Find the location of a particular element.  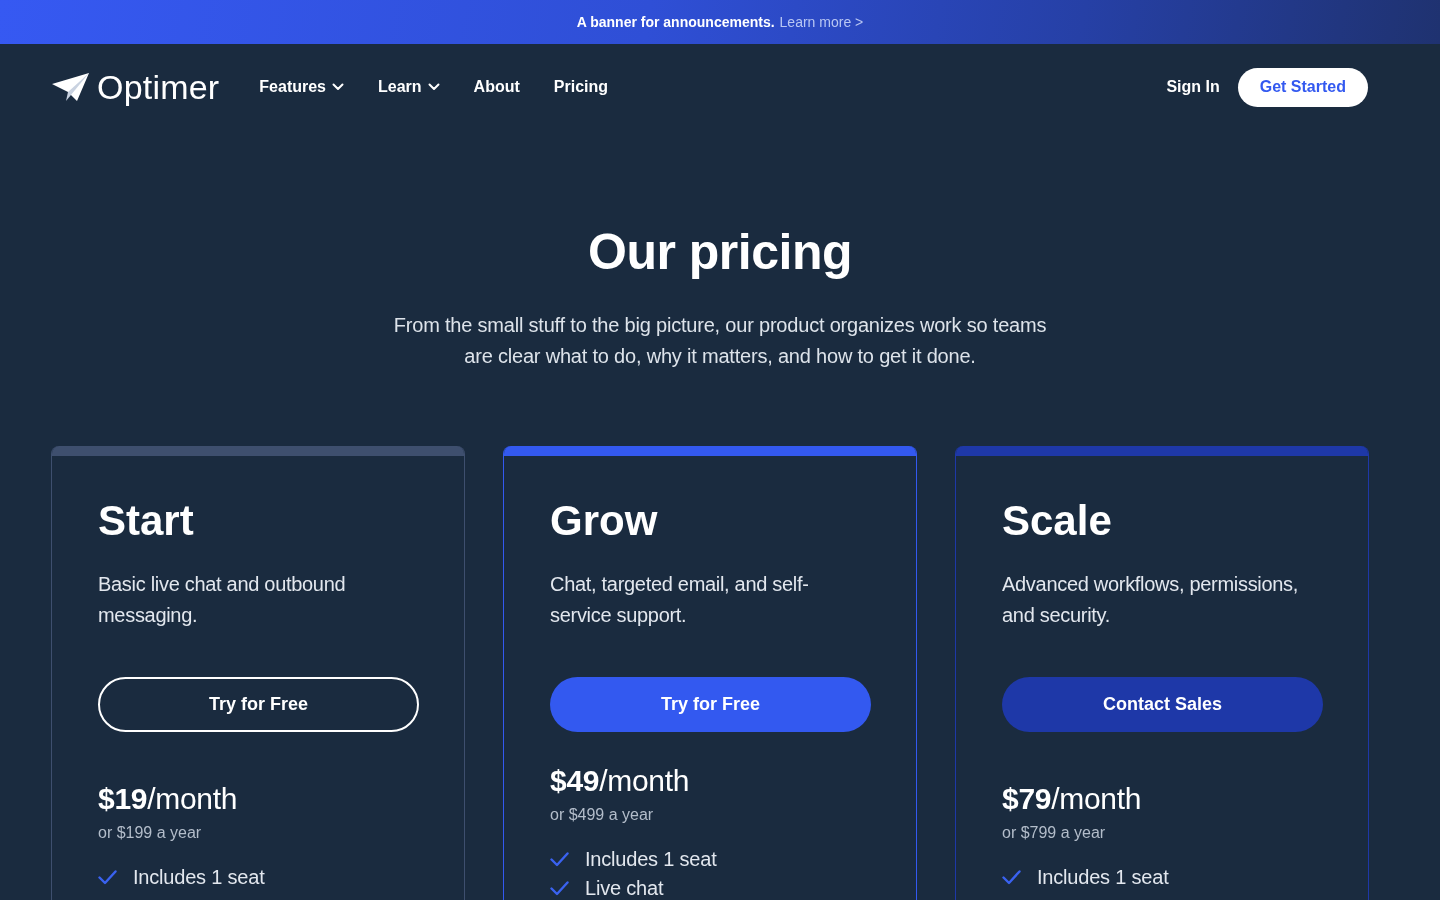

paper-plane-icon is located at coordinates (70, 87).